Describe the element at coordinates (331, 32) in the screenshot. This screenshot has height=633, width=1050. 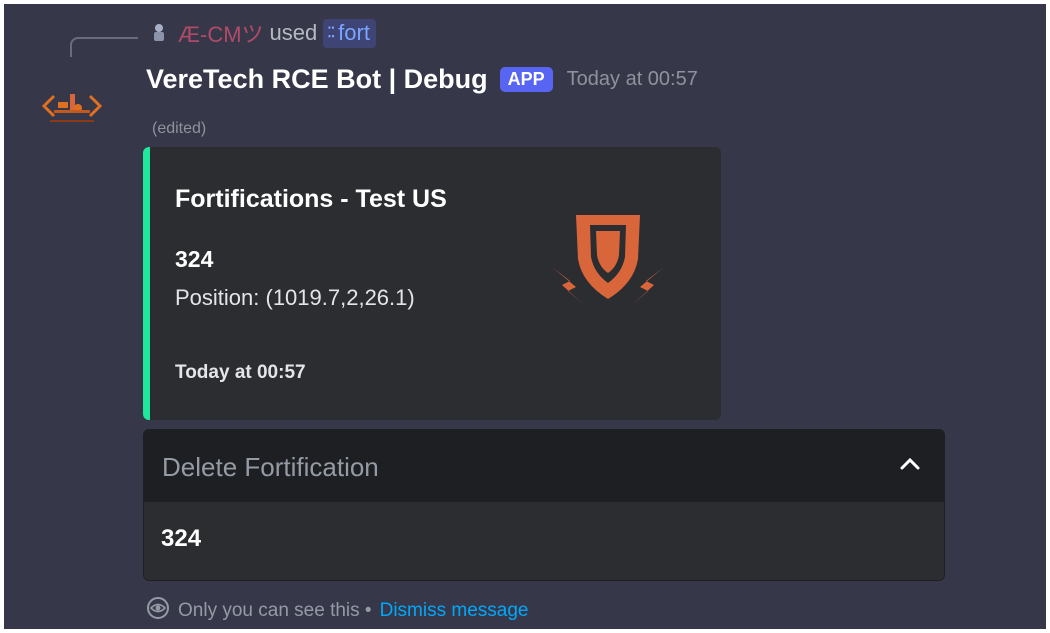
I see `slash-command-icon: ⁚⁚` at that location.